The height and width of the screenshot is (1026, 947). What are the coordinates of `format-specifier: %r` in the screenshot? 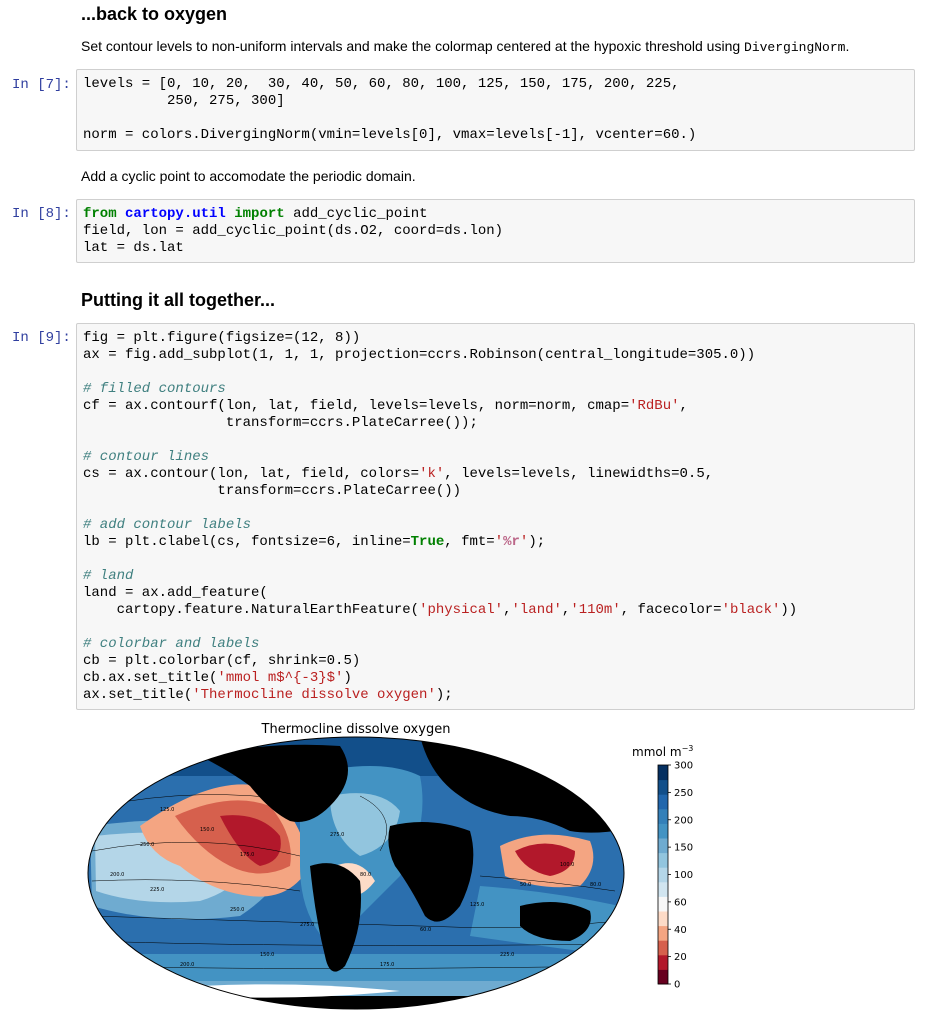 It's located at (511, 542).